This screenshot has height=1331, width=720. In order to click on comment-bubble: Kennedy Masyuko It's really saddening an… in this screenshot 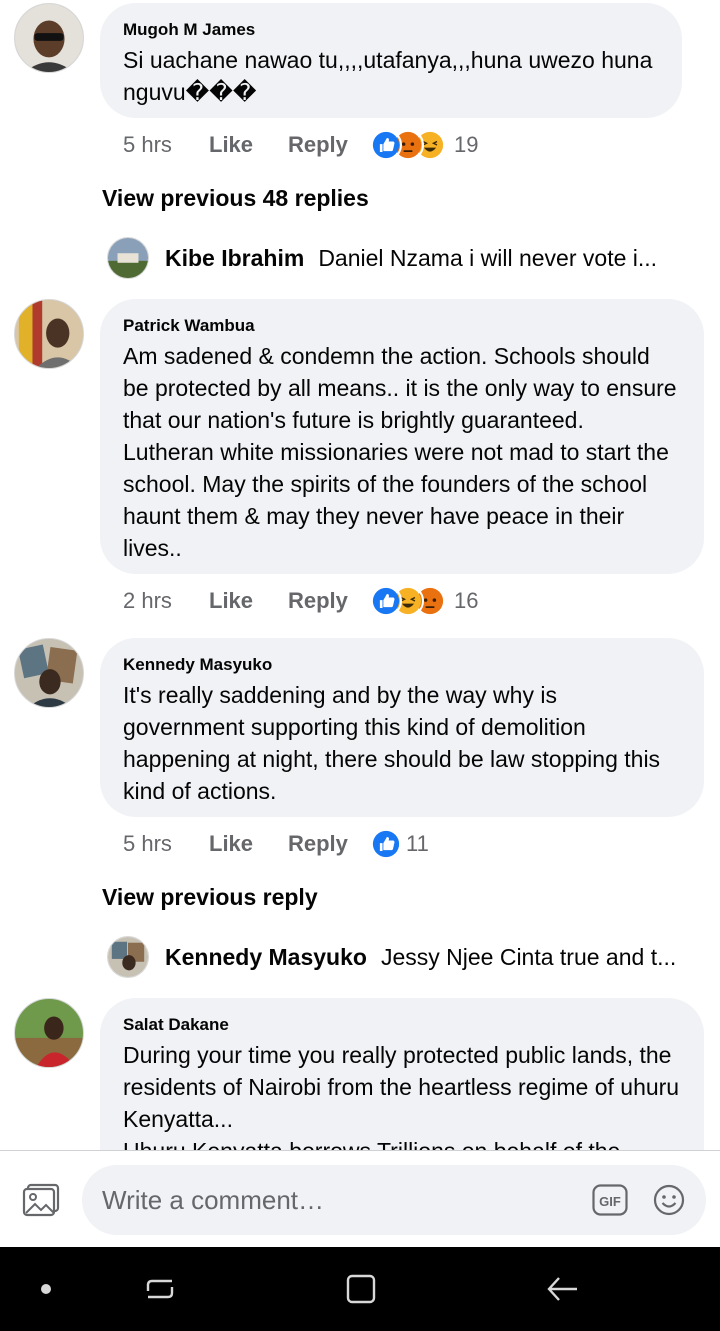, I will do `click(402, 727)`.